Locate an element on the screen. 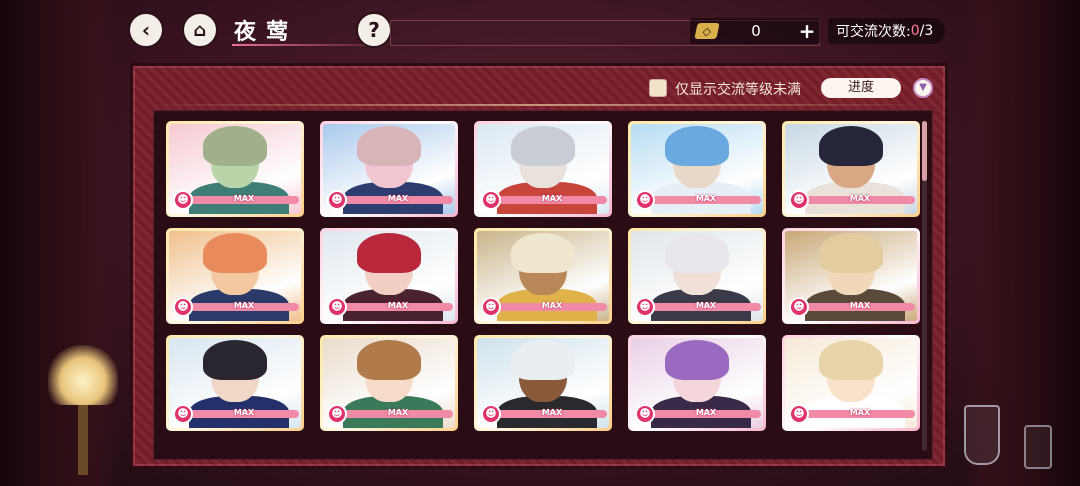  home-button: ⌂ is located at coordinates (200, 30).